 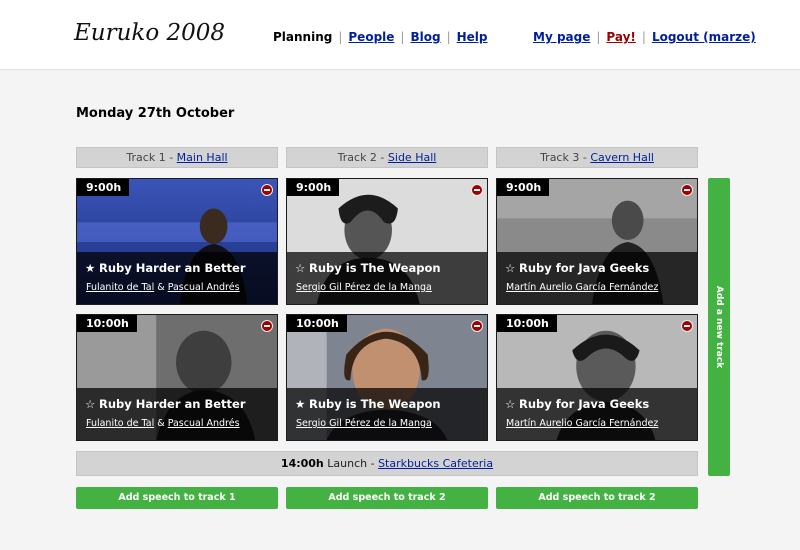 I want to click on nav-blog: Blog, so click(x=425, y=37).